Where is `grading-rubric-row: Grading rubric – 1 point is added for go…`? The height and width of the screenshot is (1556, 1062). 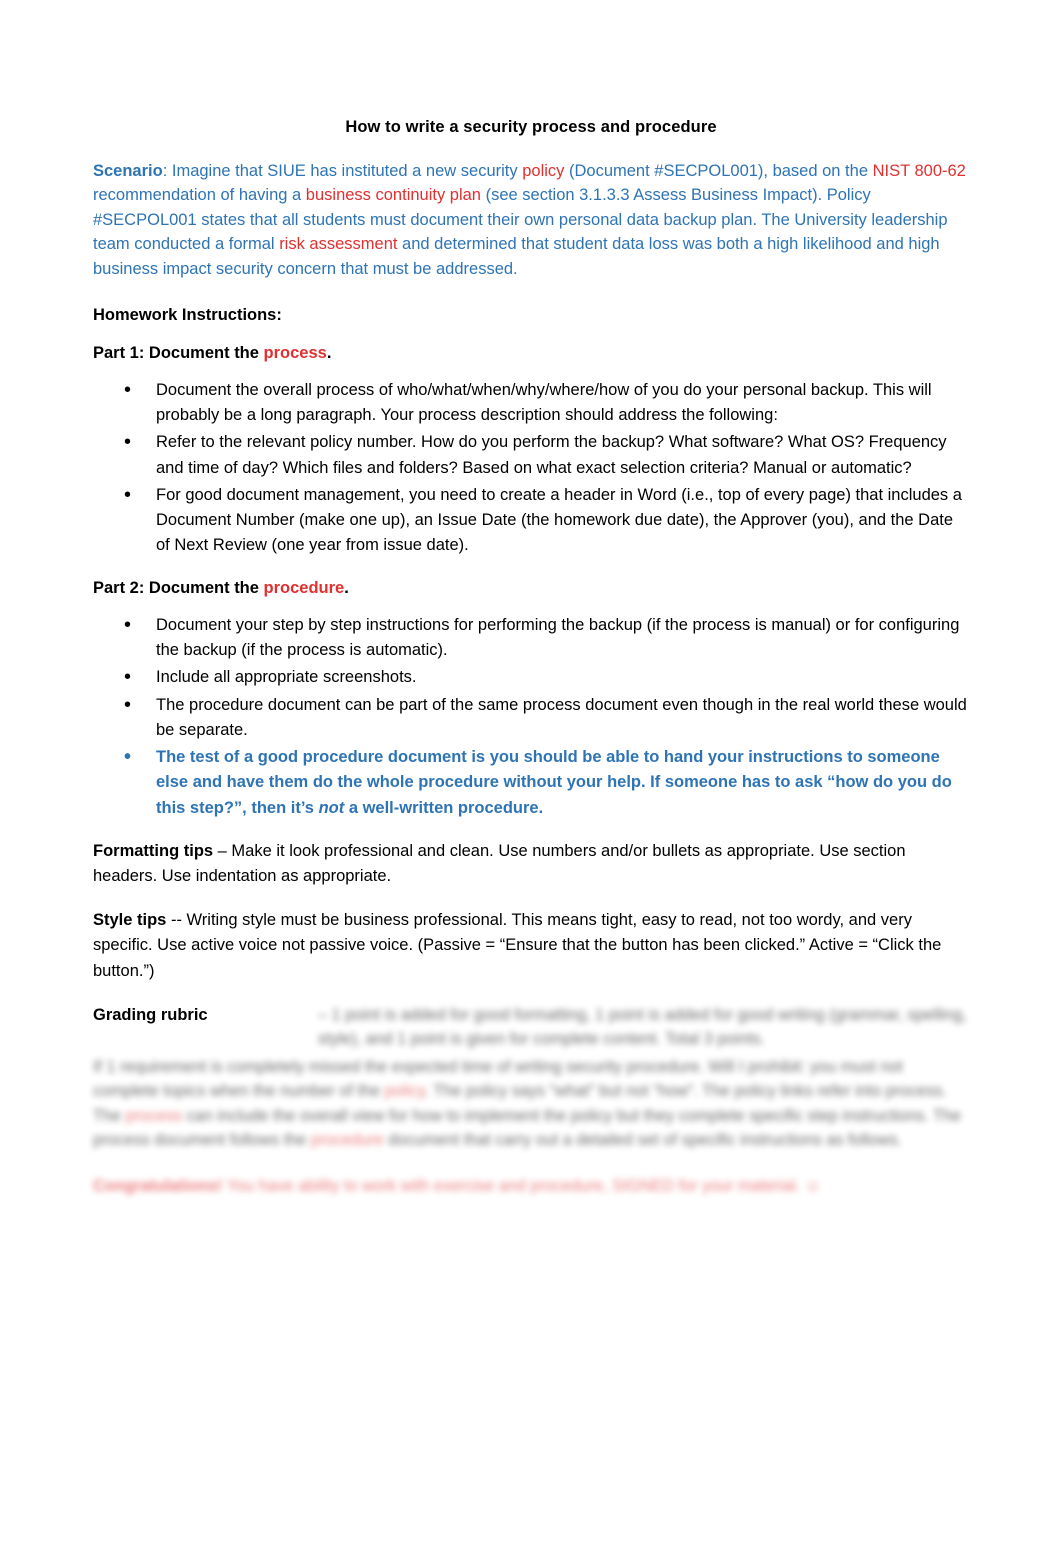 grading-rubric-row: Grading rubric – 1 point is added for go… is located at coordinates (531, 1025).